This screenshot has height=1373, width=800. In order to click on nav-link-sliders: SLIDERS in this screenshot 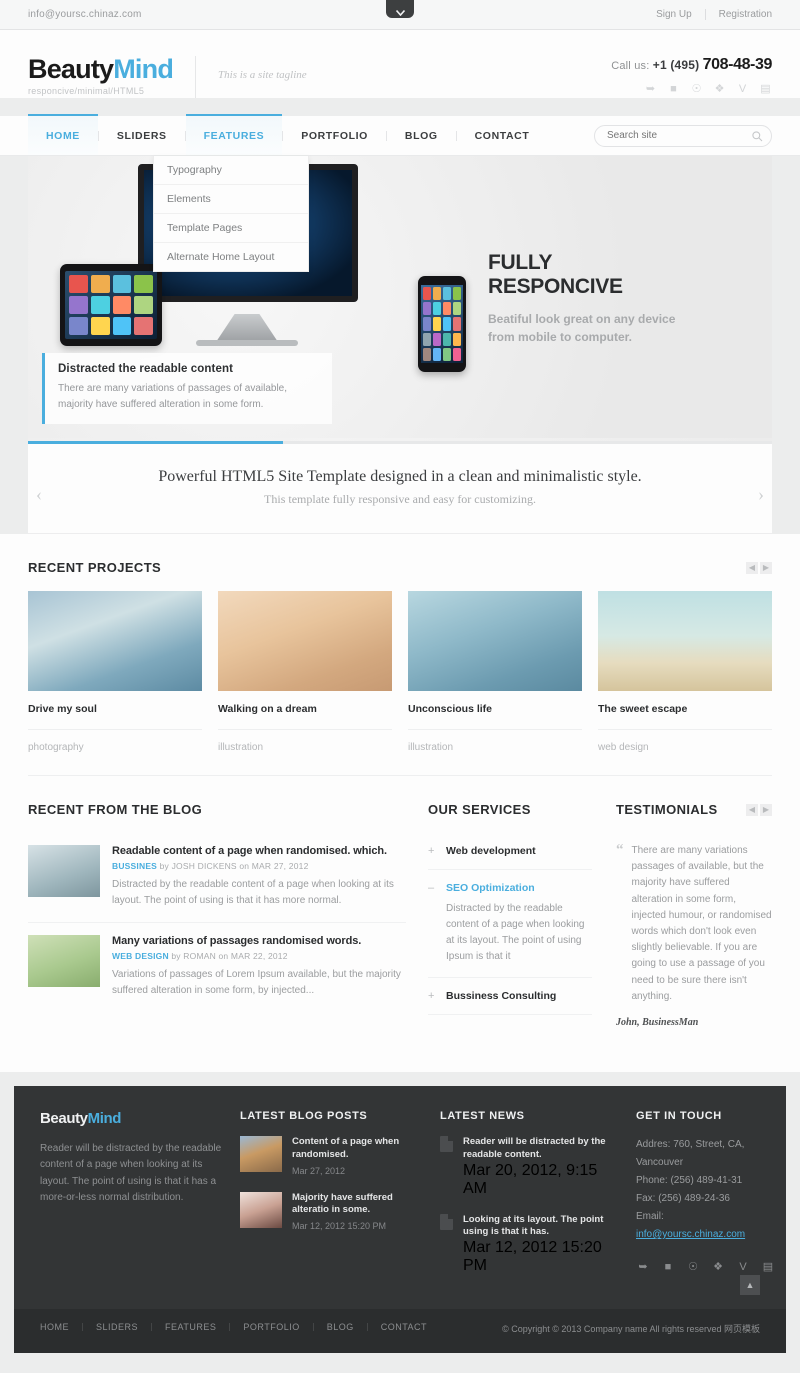, I will do `click(142, 135)`.